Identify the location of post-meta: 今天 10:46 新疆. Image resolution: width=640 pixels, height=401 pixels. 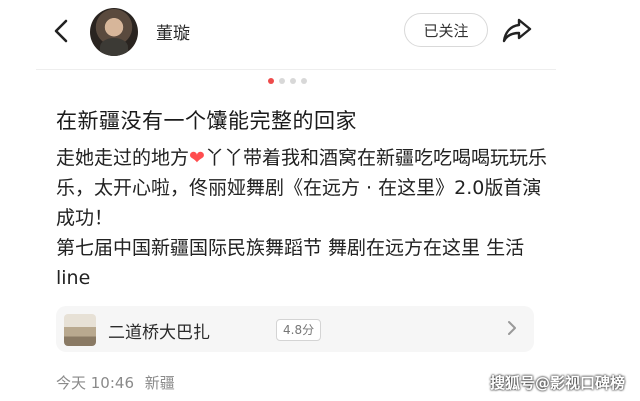
(118, 382).